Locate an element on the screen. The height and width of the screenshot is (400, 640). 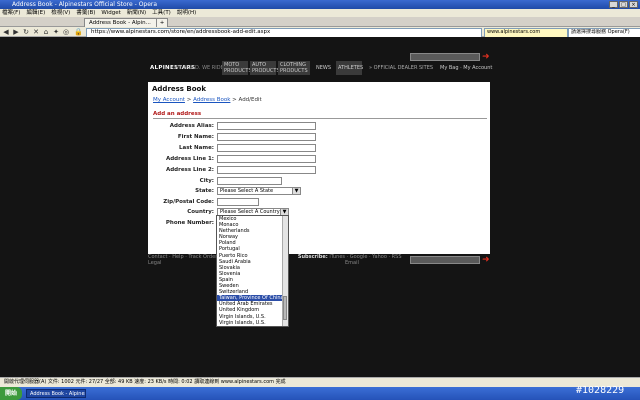
nav-news: NEWS is located at coordinates (324, 68).